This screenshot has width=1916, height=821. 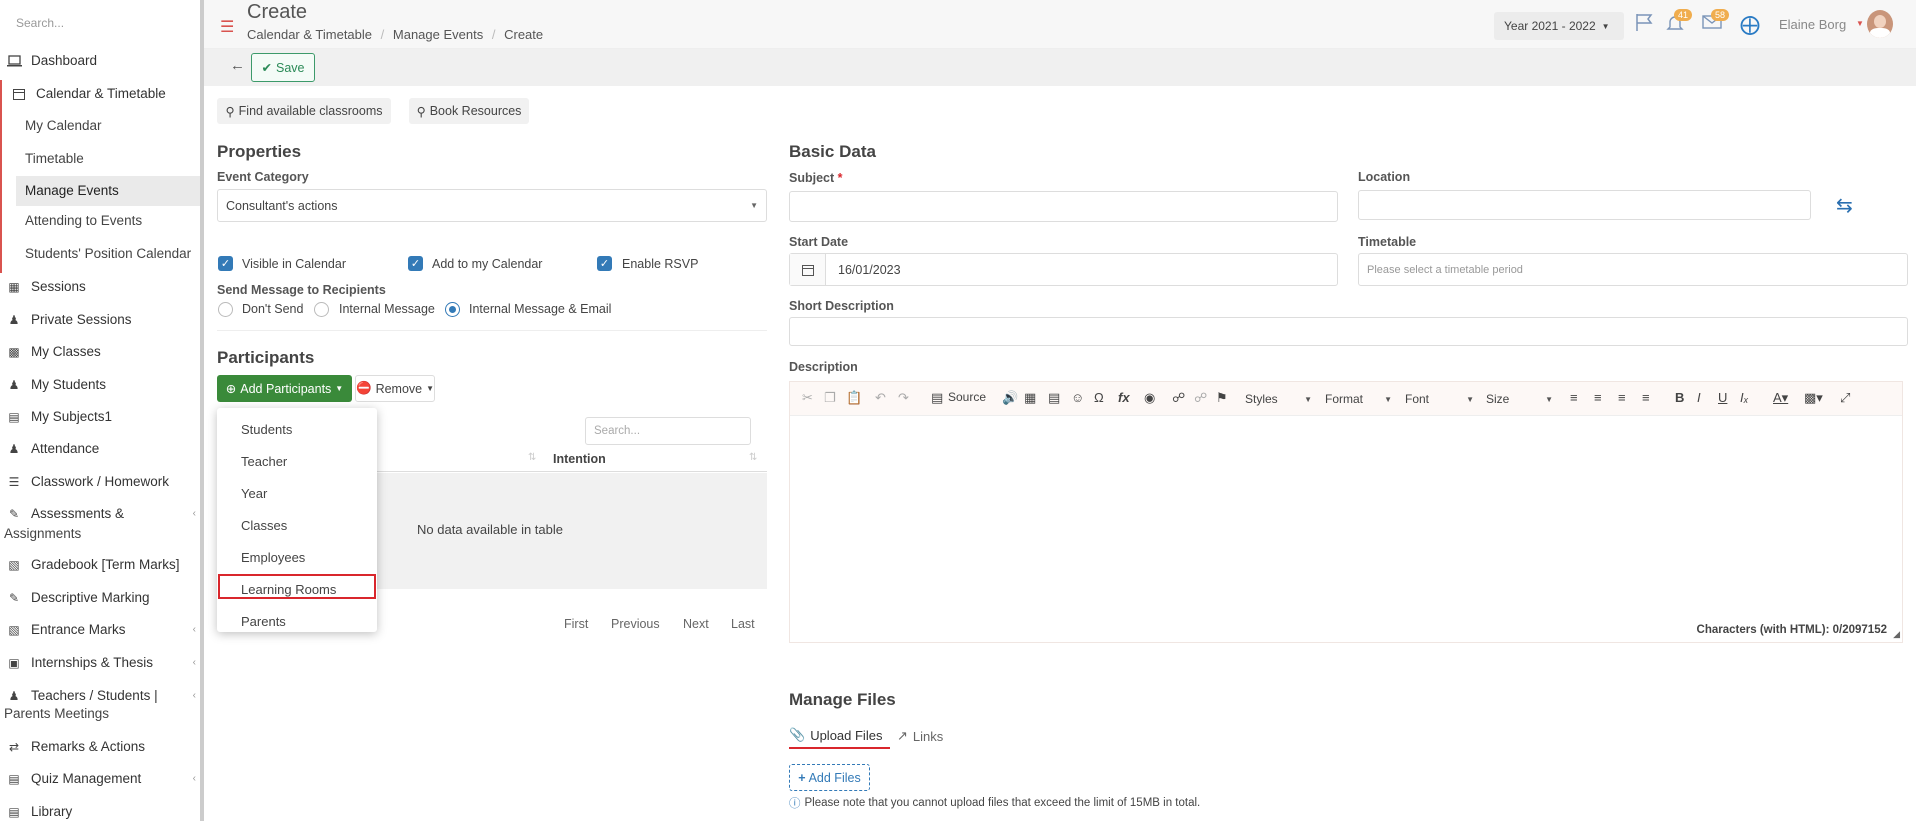 What do you see at coordinates (108, 253) in the screenshot?
I see `sidebar-item-students-position: Students' Position Calendar` at bounding box center [108, 253].